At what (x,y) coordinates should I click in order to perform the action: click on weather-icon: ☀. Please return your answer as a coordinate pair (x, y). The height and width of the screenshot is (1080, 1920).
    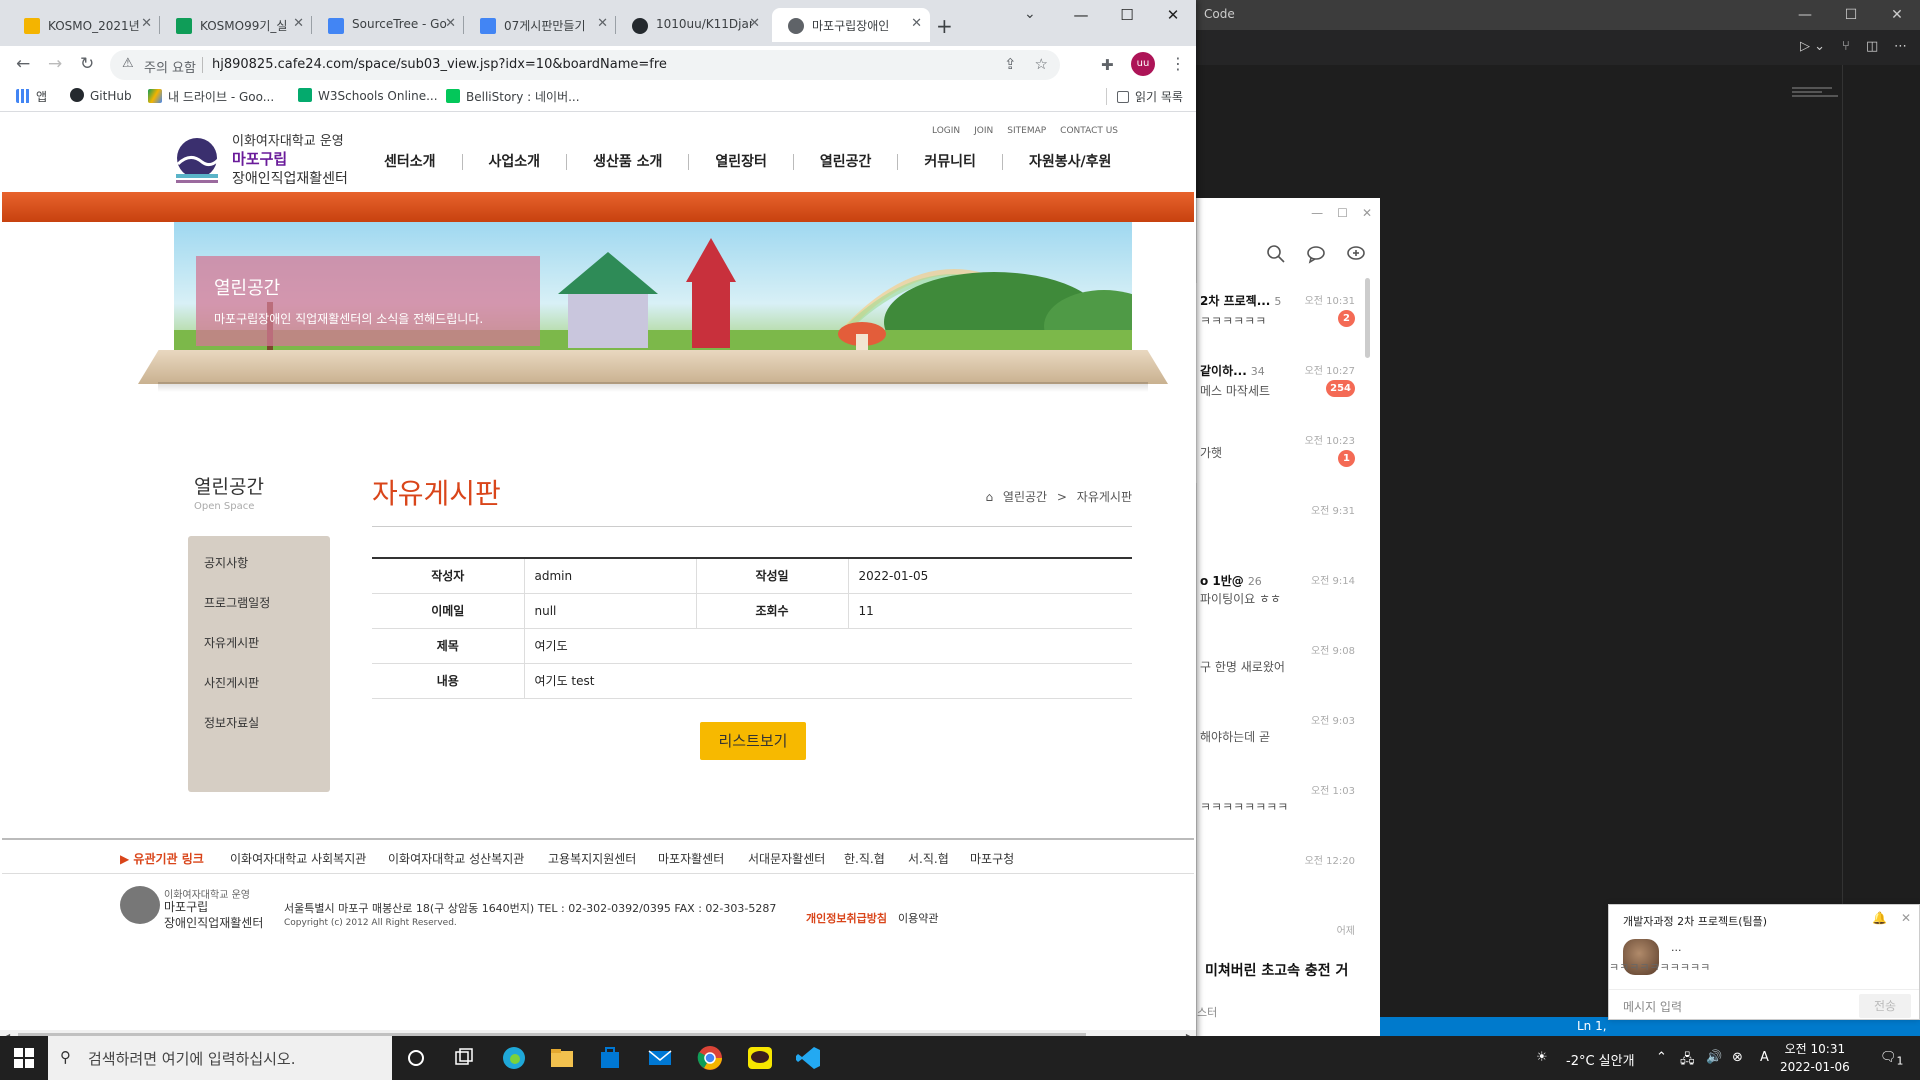
    Looking at the image, I should click on (1542, 1057).